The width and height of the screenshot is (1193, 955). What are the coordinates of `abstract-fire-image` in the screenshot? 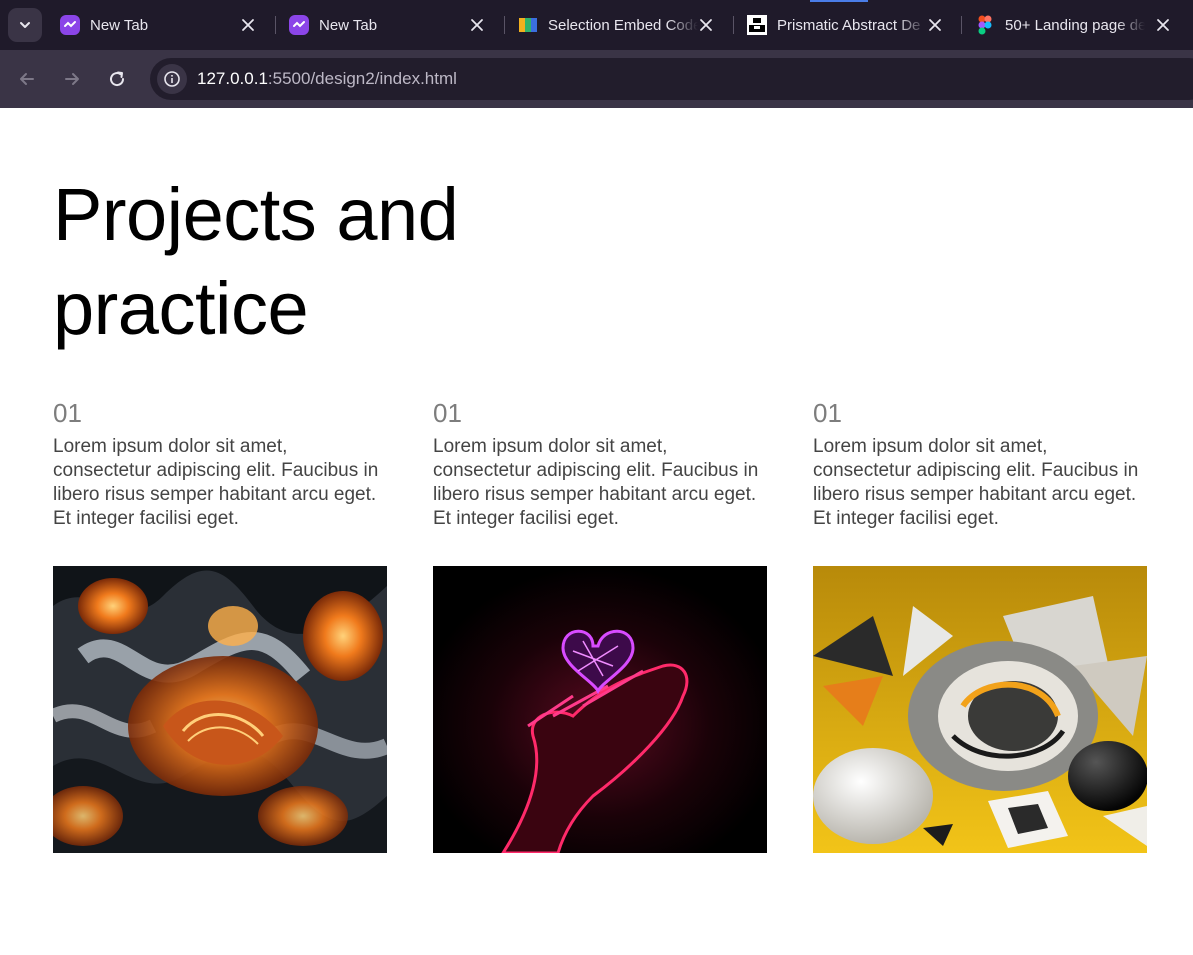 It's located at (220, 709).